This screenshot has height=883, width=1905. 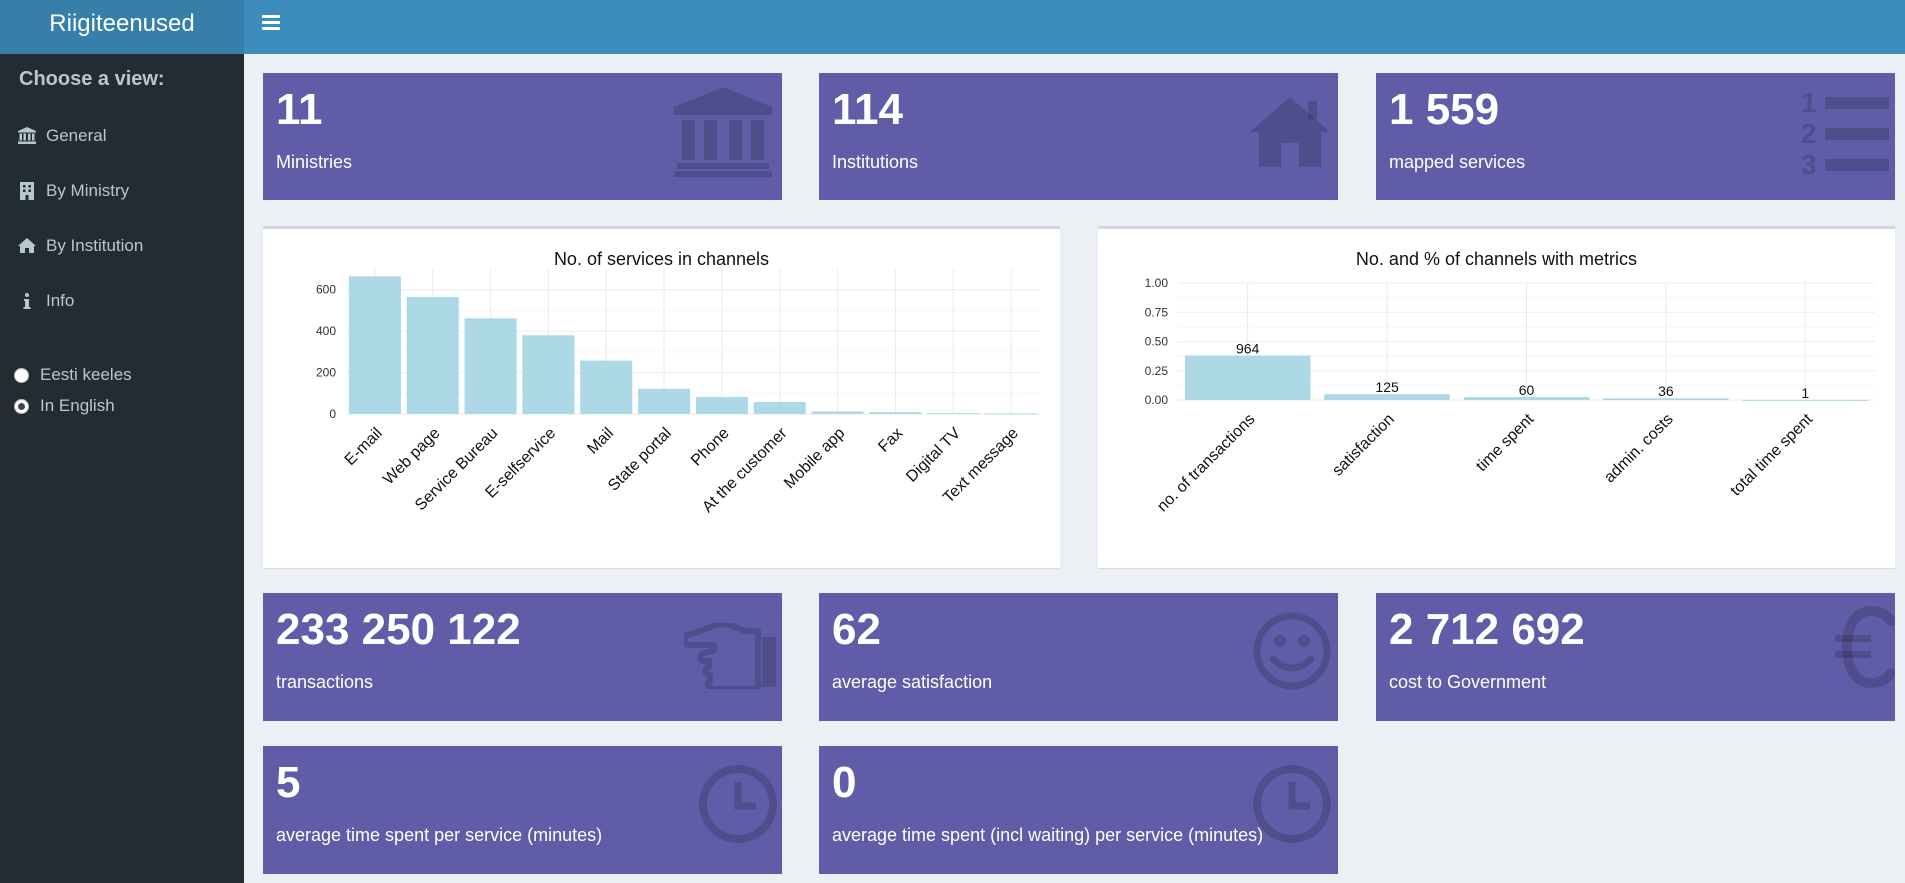 What do you see at coordinates (1157, 312) in the screenshot?
I see `y-tick-label: 0.75` at bounding box center [1157, 312].